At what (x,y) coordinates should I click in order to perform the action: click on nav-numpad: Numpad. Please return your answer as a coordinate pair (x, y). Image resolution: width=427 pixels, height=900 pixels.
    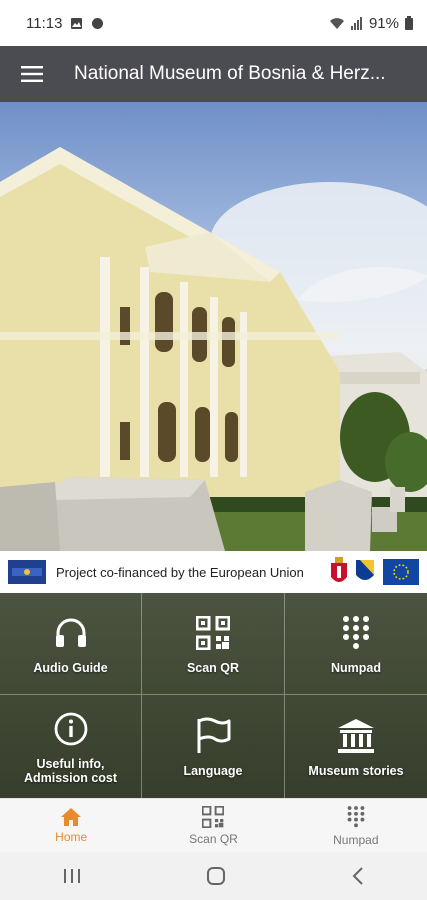
    Looking at the image, I should click on (356, 825).